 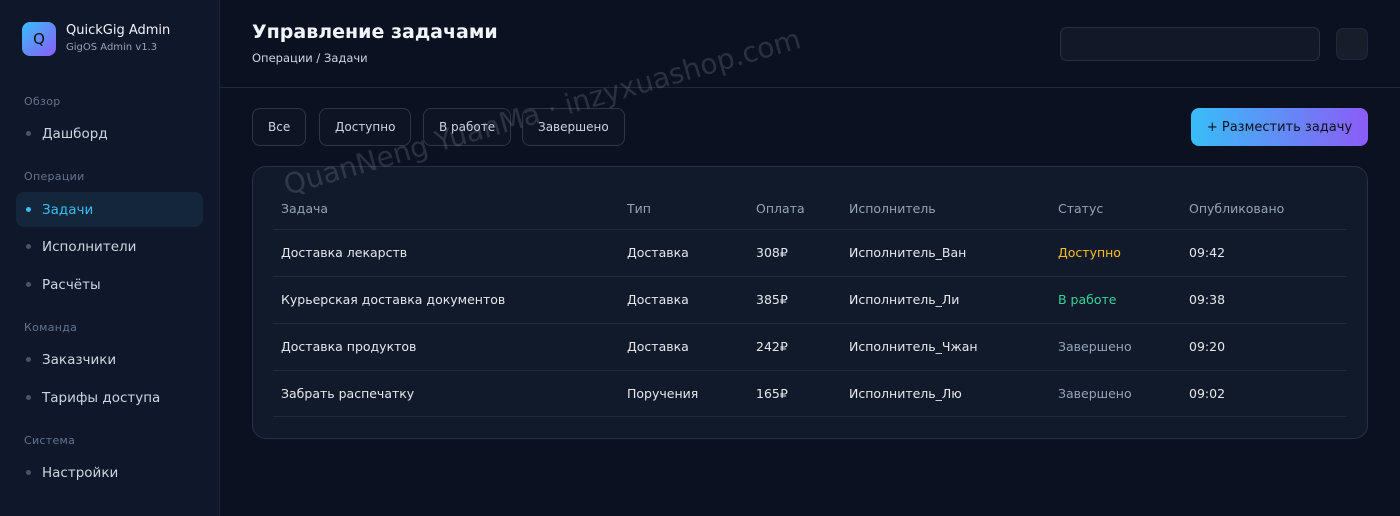 I want to click on column-header-pay: Оплата, so click(x=780, y=208).